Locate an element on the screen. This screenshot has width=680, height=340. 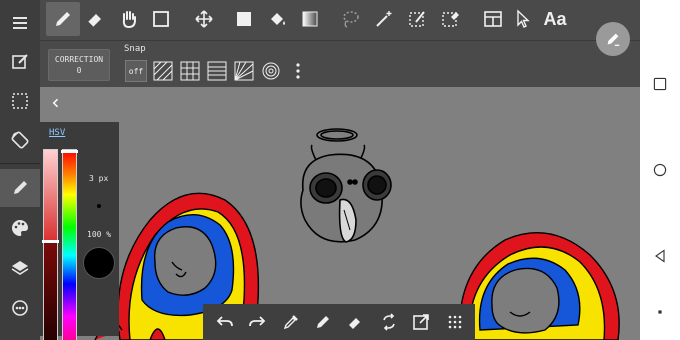
text-tool-button: Aa is located at coordinates (555, 19).